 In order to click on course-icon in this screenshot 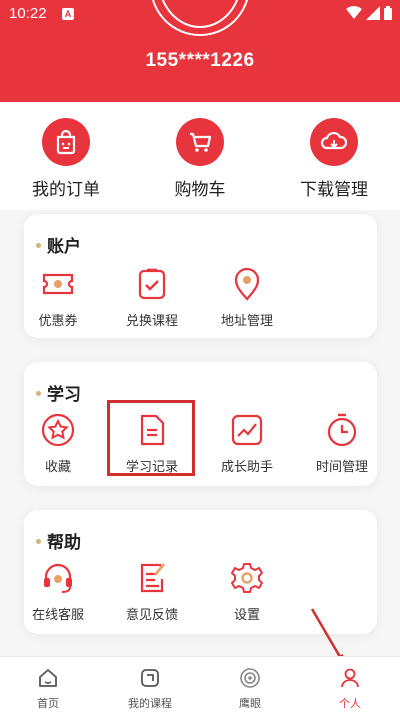, I will do `click(150, 678)`.